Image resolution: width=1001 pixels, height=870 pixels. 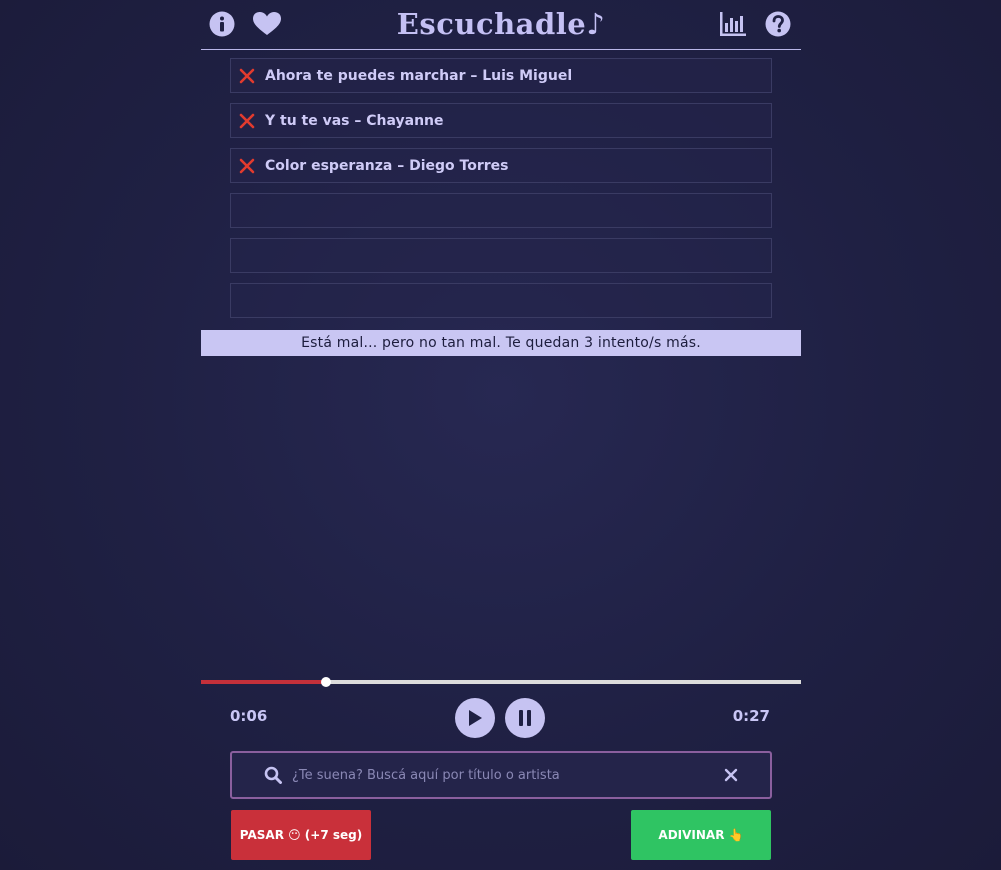 I want to click on guess-text: Color esperanza – Diego Torres, so click(x=387, y=165).